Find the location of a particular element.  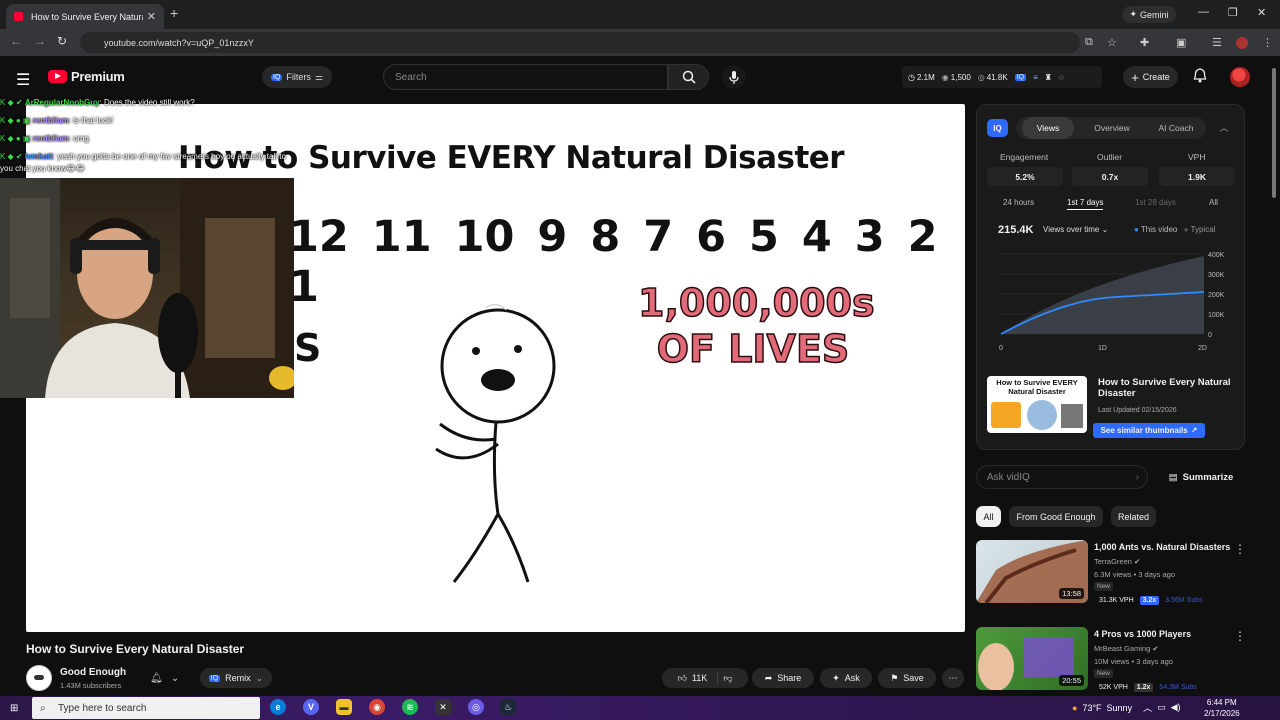

tab-ai-coach: AI Coach is located at coordinates (1176, 128).